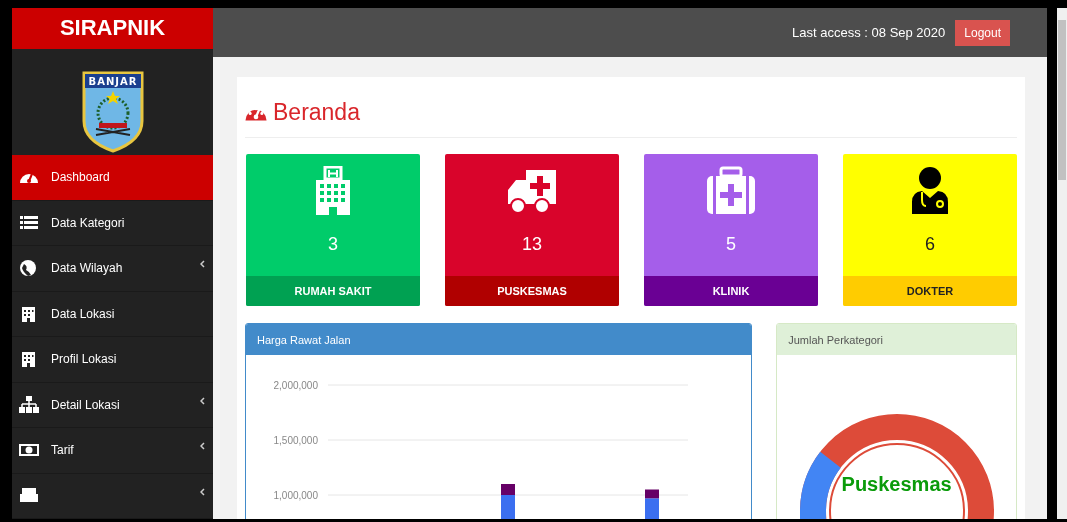  What do you see at coordinates (333, 291) in the screenshot?
I see `stat-label: RUMAH SAKIT` at bounding box center [333, 291].